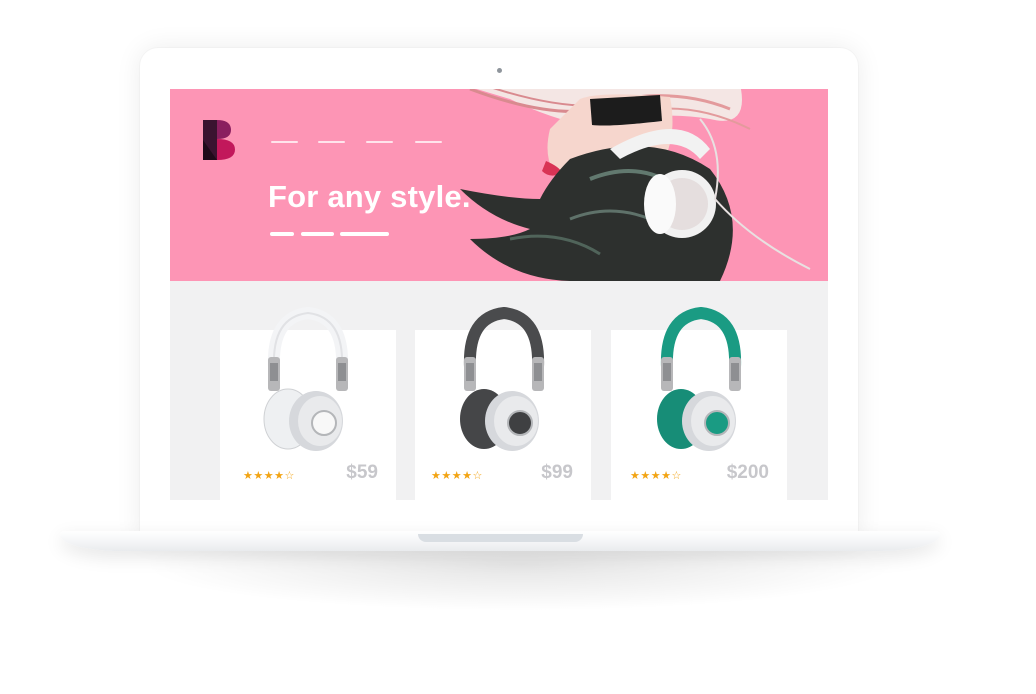 Image resolution: width=1036 pixels, height=694 pixels. Describe the element at coordinates (557, 472) in the screenshot. I see `product-price: $99` at that location.